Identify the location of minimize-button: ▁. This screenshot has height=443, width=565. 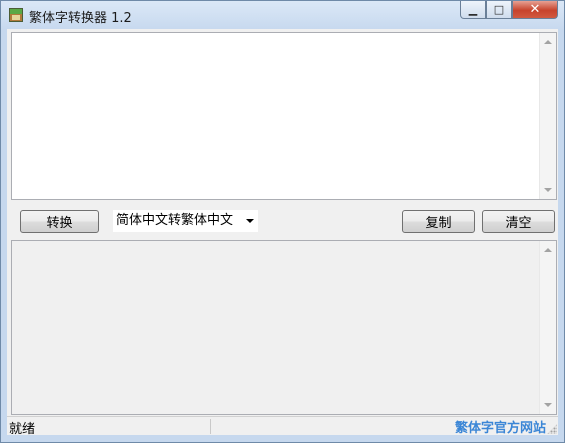
(473, 10).